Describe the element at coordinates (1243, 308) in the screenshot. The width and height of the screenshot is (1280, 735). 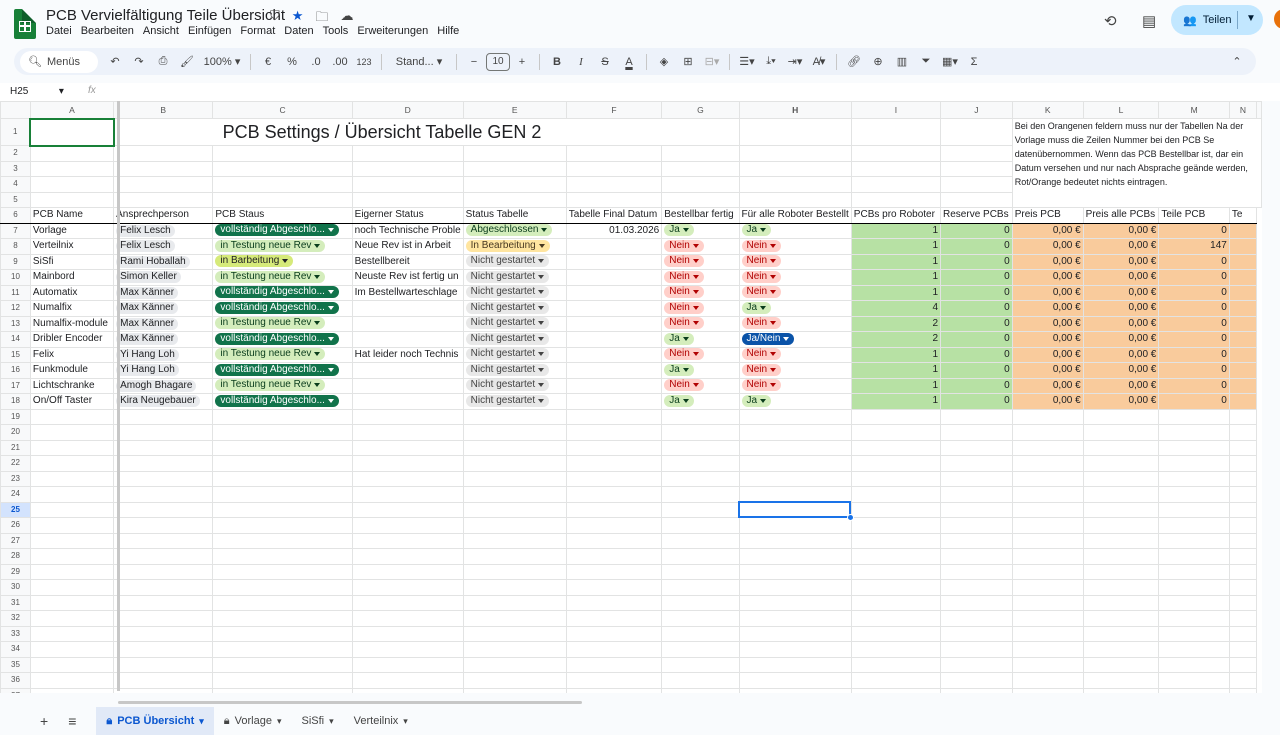
I see `cell-partial` at that location.